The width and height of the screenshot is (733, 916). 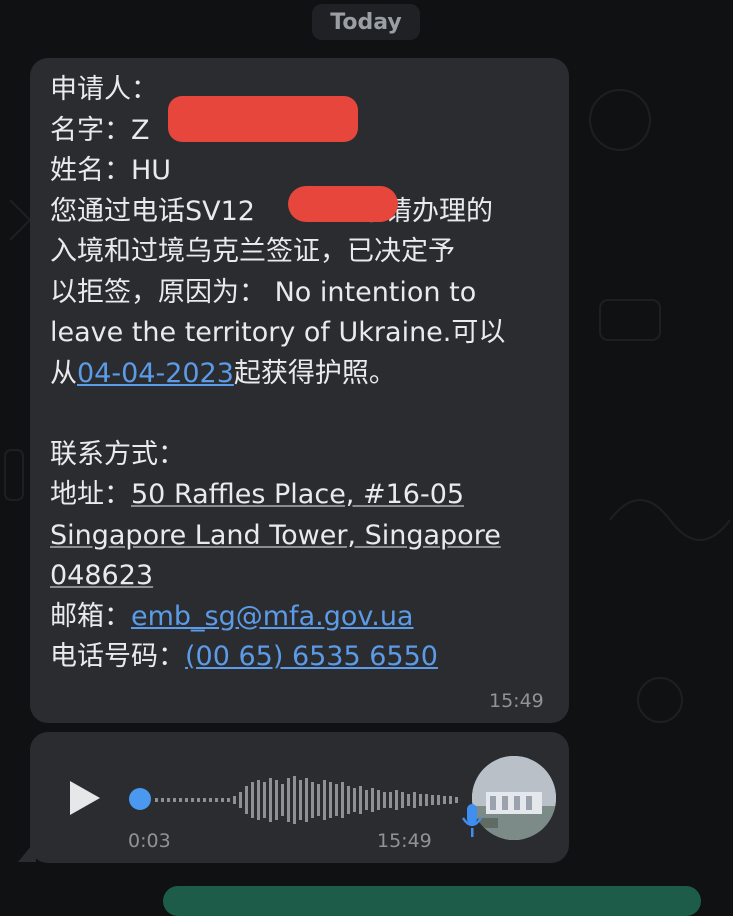 I want to click on address-label: 地址：, so click(x=90, y=494).